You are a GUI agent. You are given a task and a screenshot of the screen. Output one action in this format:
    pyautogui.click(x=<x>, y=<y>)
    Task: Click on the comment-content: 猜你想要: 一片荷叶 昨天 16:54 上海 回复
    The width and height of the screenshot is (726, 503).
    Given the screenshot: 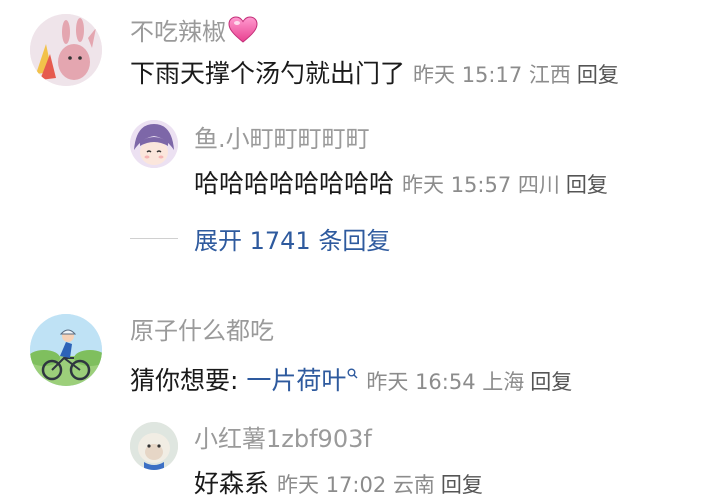 What is the action you would take?
    pyautogui.click(x=351, y=379)
    